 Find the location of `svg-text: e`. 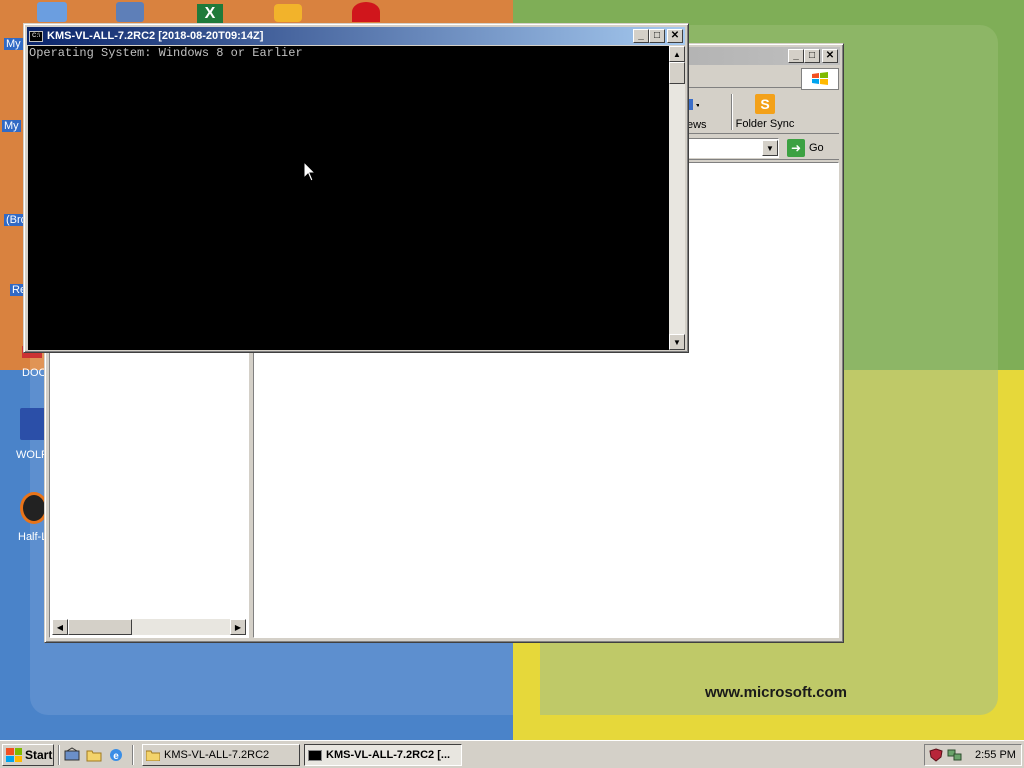

svg-text: e is located at coordinates (116, 756).